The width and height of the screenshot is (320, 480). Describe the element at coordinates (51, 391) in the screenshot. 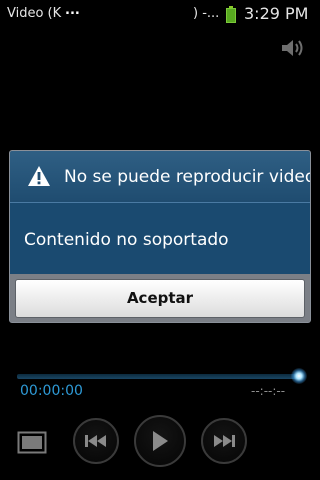

I see `elapsed-time: 00:00:00` at that location.